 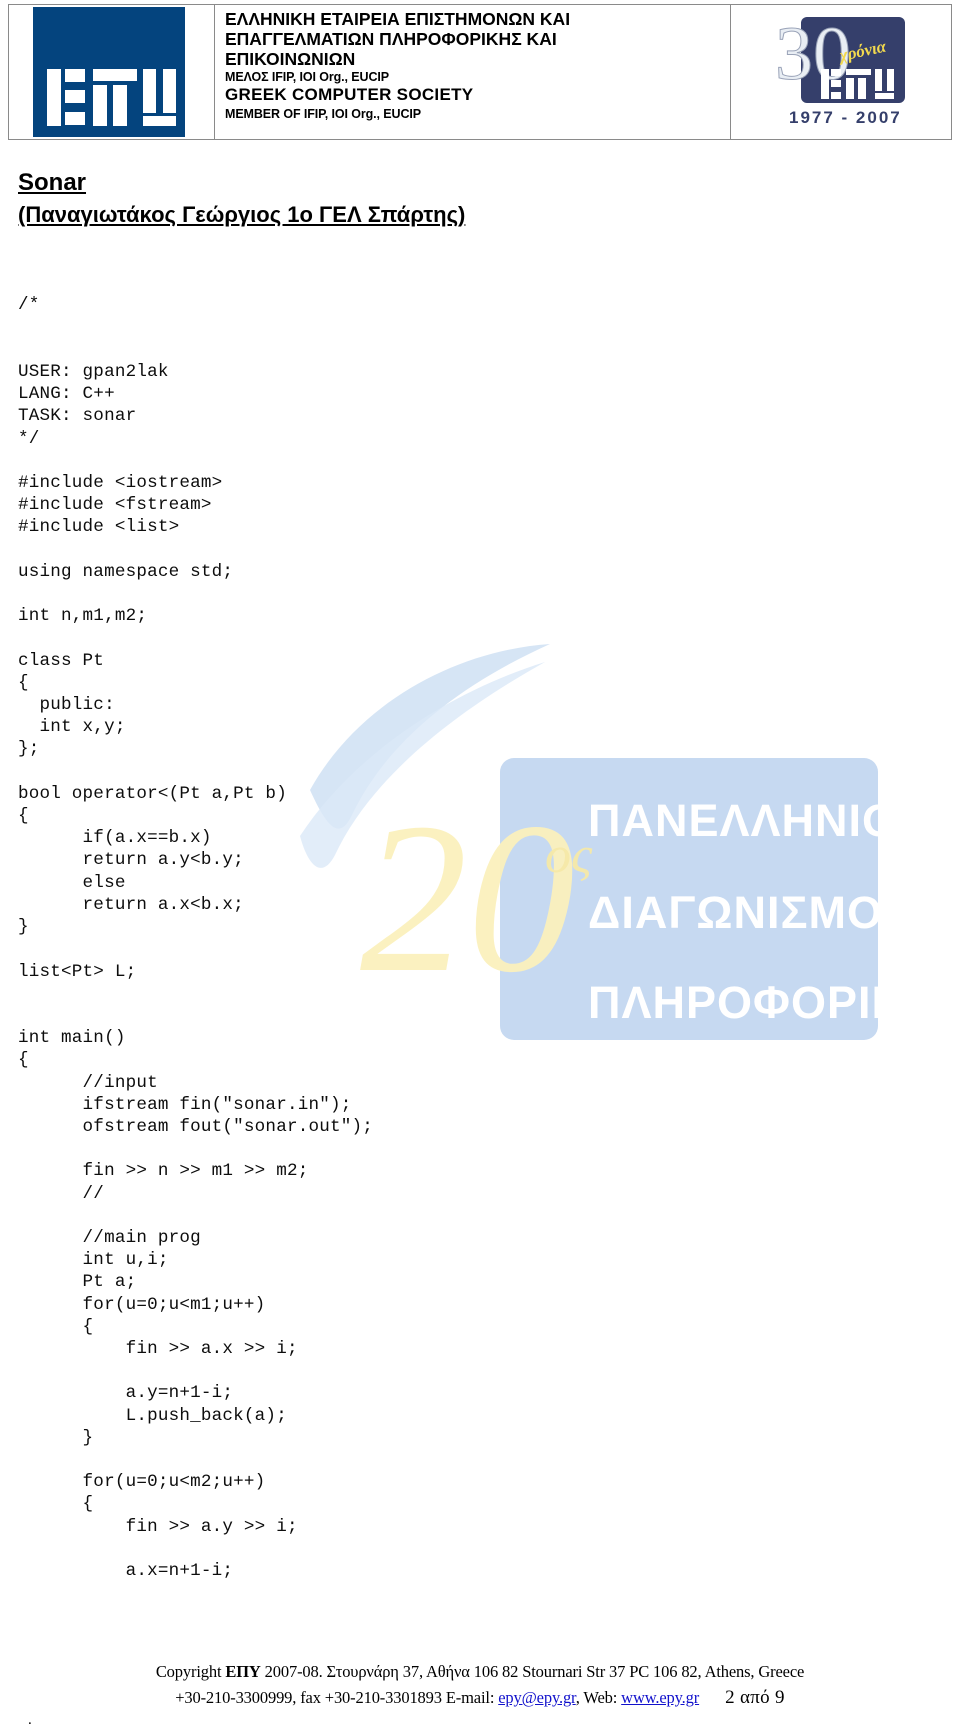 I want to click on org-line-3: ΕΠΙΚΟΙΝΩΝΙΩΝ, so click(x=290, y=58).